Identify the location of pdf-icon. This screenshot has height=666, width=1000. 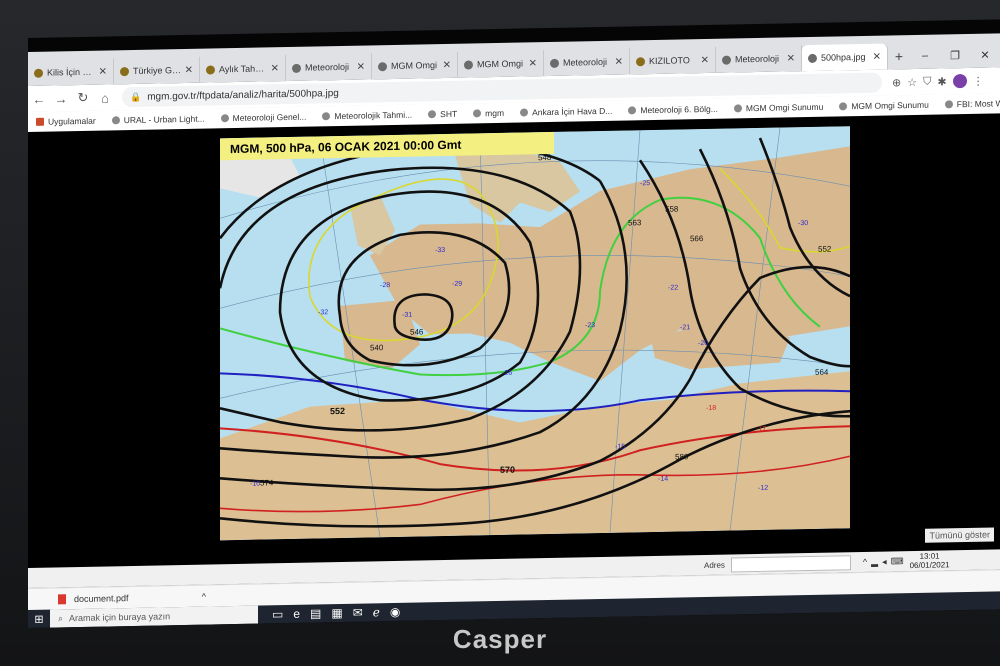
(62, 599).